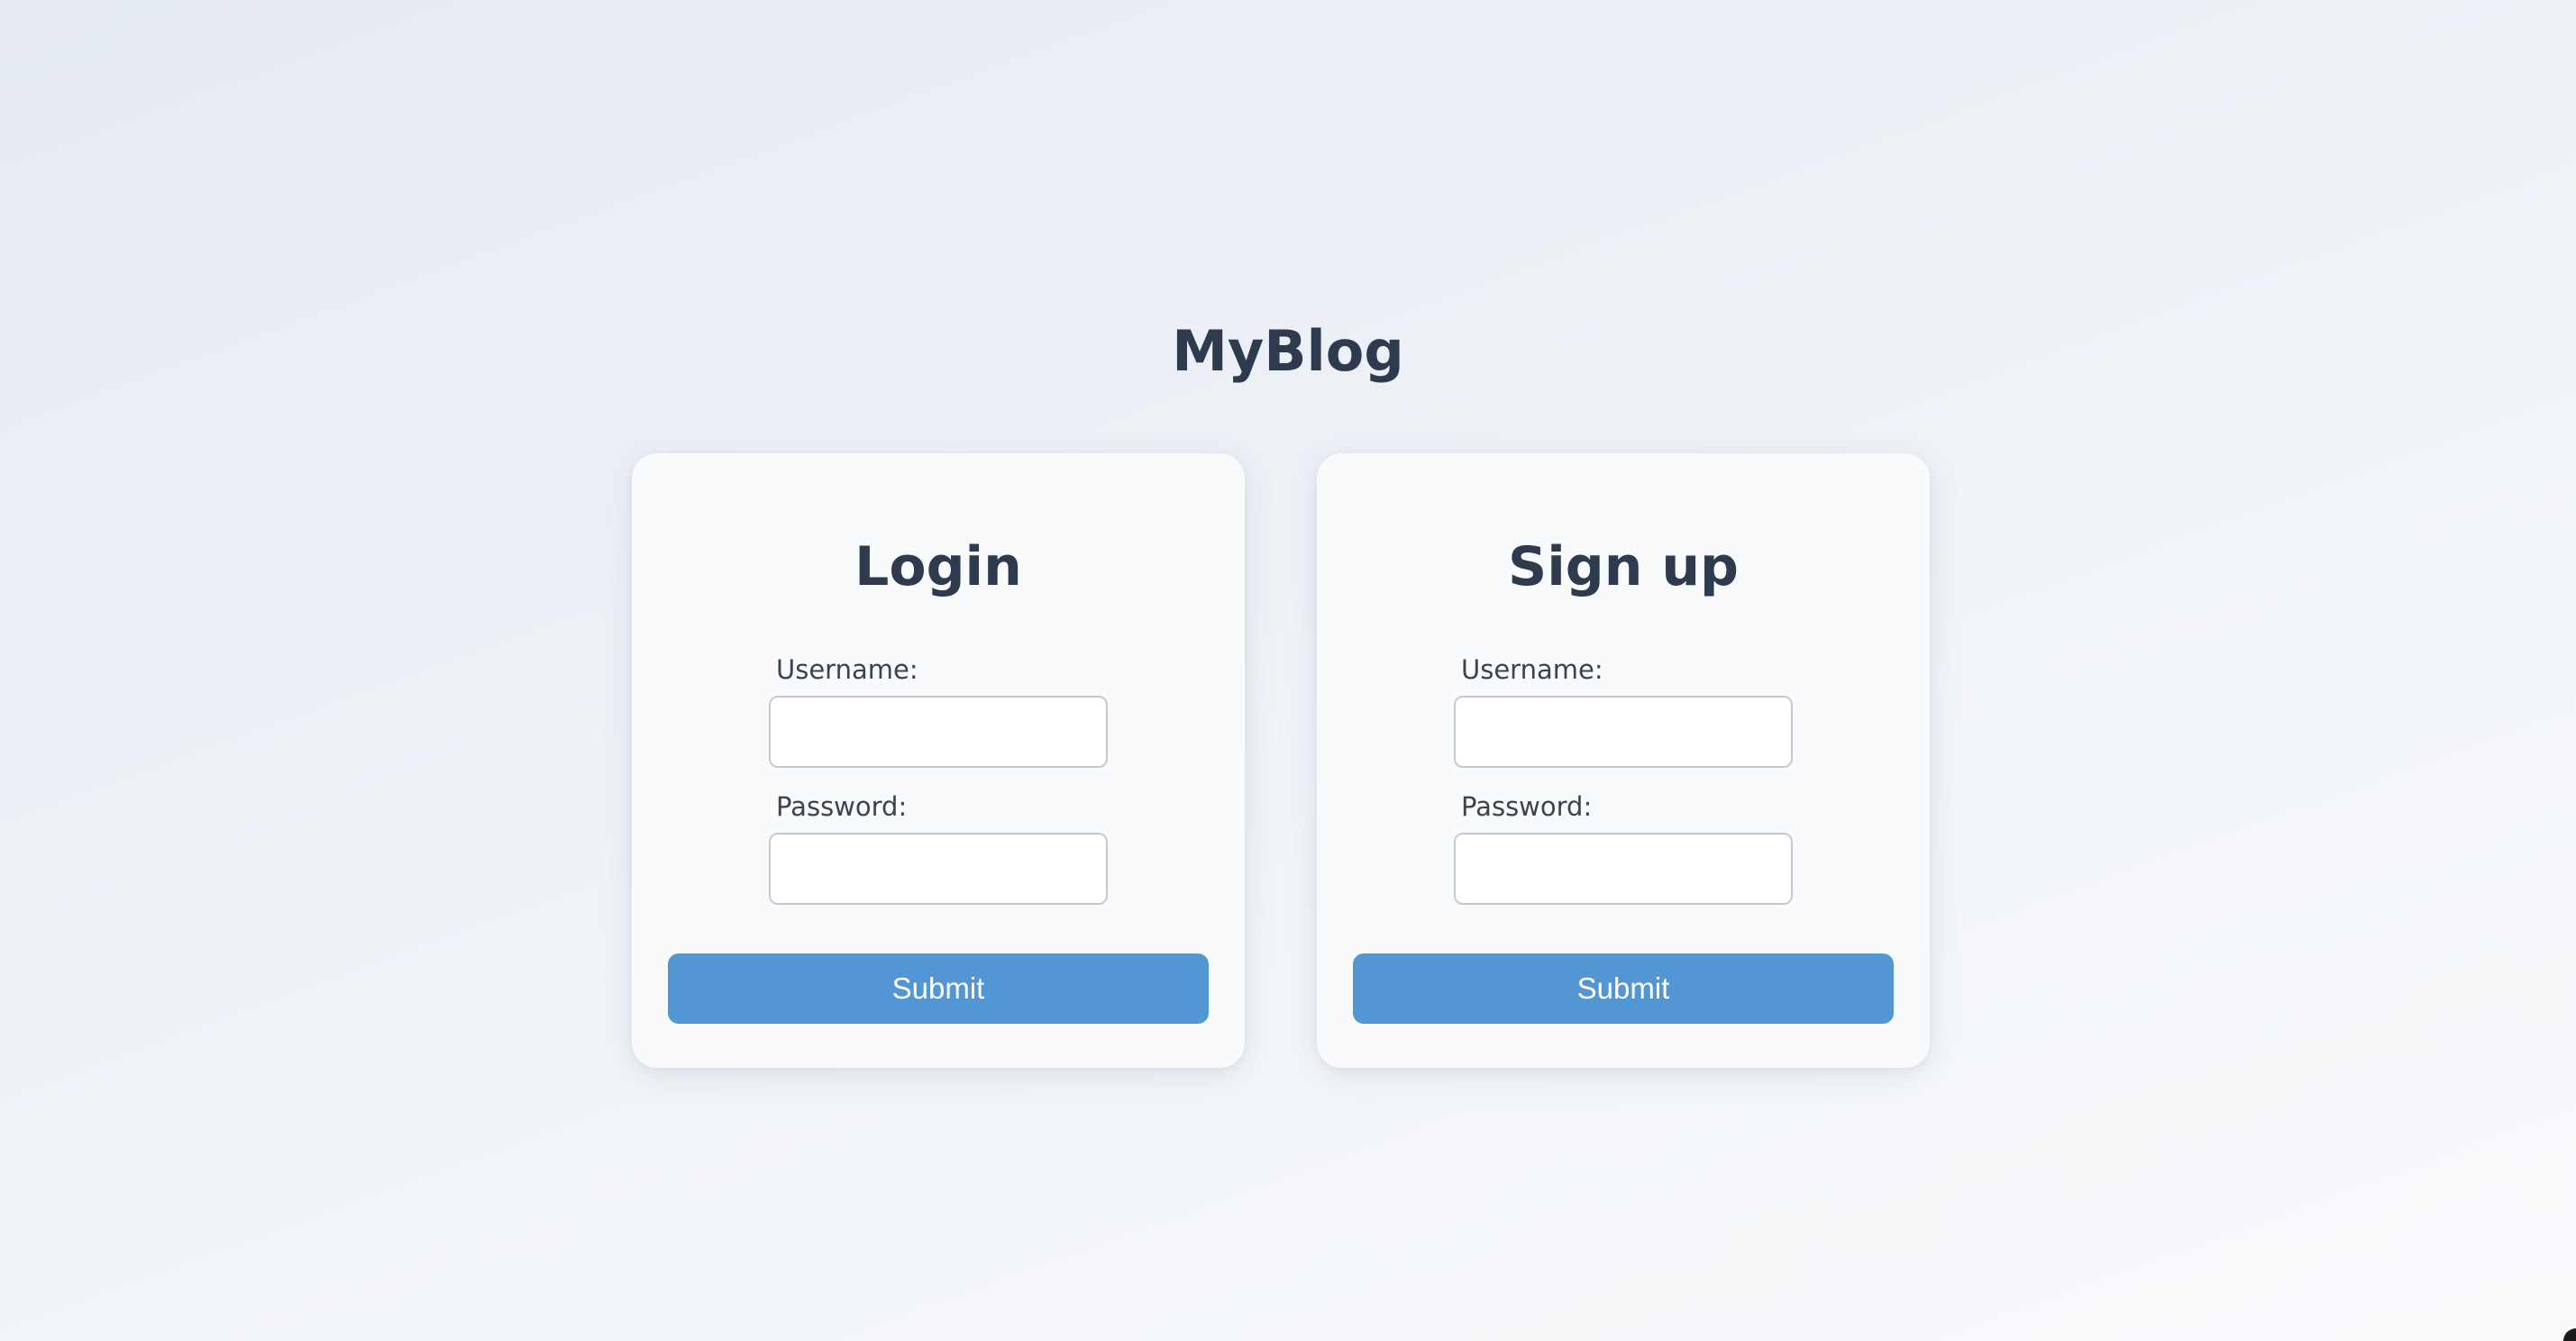 The width and height of the screenshot is (2576, 1341). I want to click on login-submit-button: Submit, so click(939, 989).